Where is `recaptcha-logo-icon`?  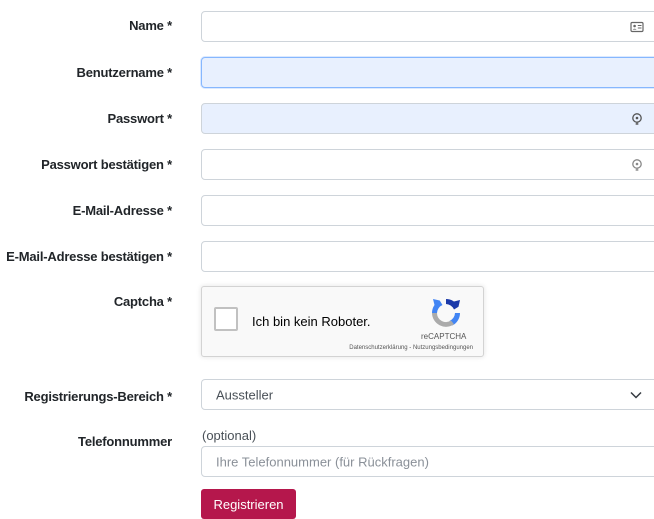 recaptcha-logo-icon is located at coordinates (446, 313).